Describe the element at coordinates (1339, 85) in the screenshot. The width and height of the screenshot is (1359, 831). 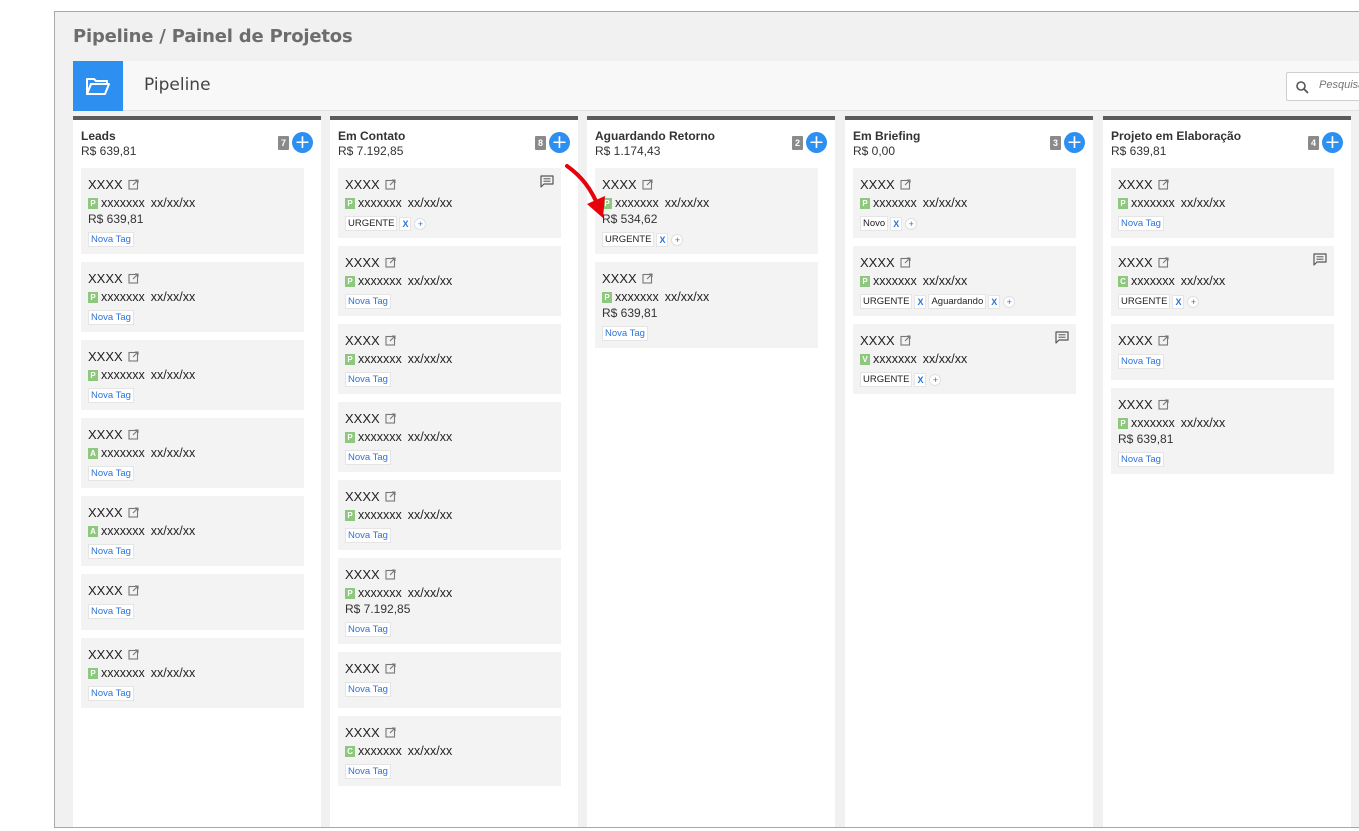
I see `search-input` at that location.